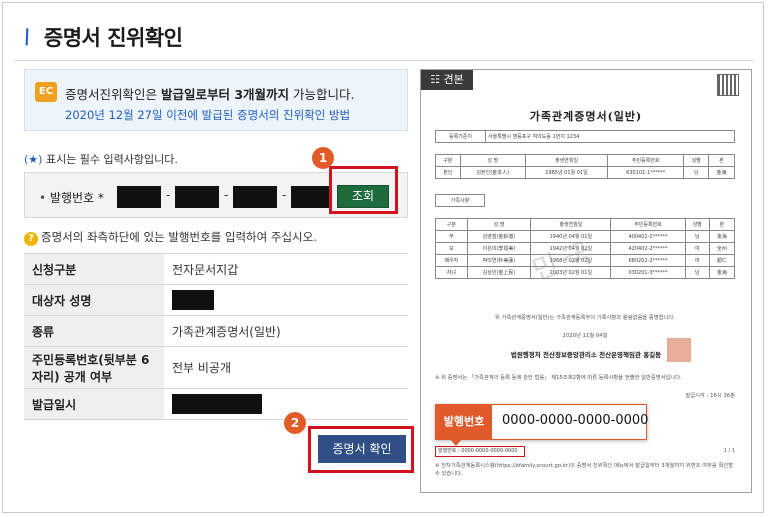 The image size is (768, 517). What do you see at coordinates (99, 37) in the screenshot?
I see `page-header: ∖ 증명서 진위확인` at bounding box center [99, 37].